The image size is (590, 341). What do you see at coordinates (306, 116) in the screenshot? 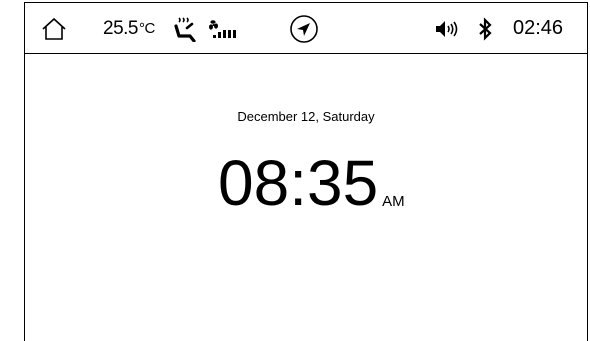
I see `date-label: December 12, Saturday` at bounding box center [306, 116].